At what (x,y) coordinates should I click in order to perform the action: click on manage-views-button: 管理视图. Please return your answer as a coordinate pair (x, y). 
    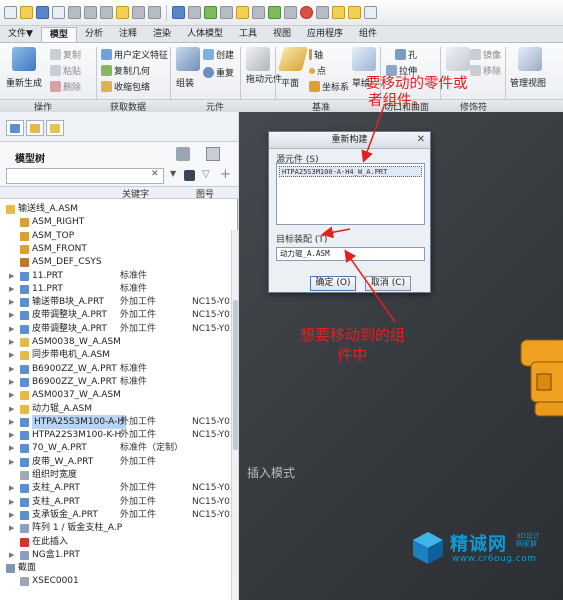
    Looking at the image, I should click on (528, 82).